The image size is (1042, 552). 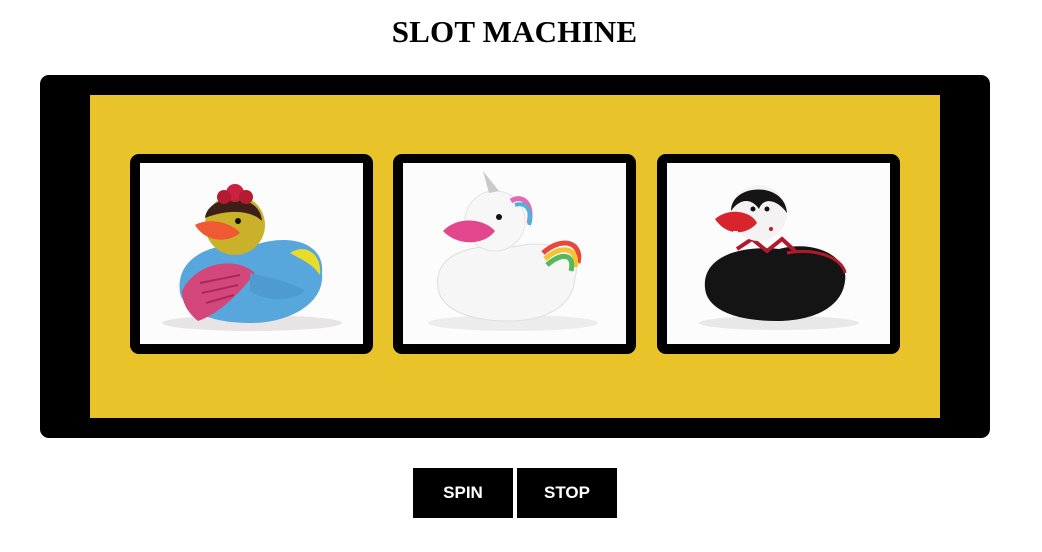 I want to click on vampire-duck-icon, so click(x=779, y=257).